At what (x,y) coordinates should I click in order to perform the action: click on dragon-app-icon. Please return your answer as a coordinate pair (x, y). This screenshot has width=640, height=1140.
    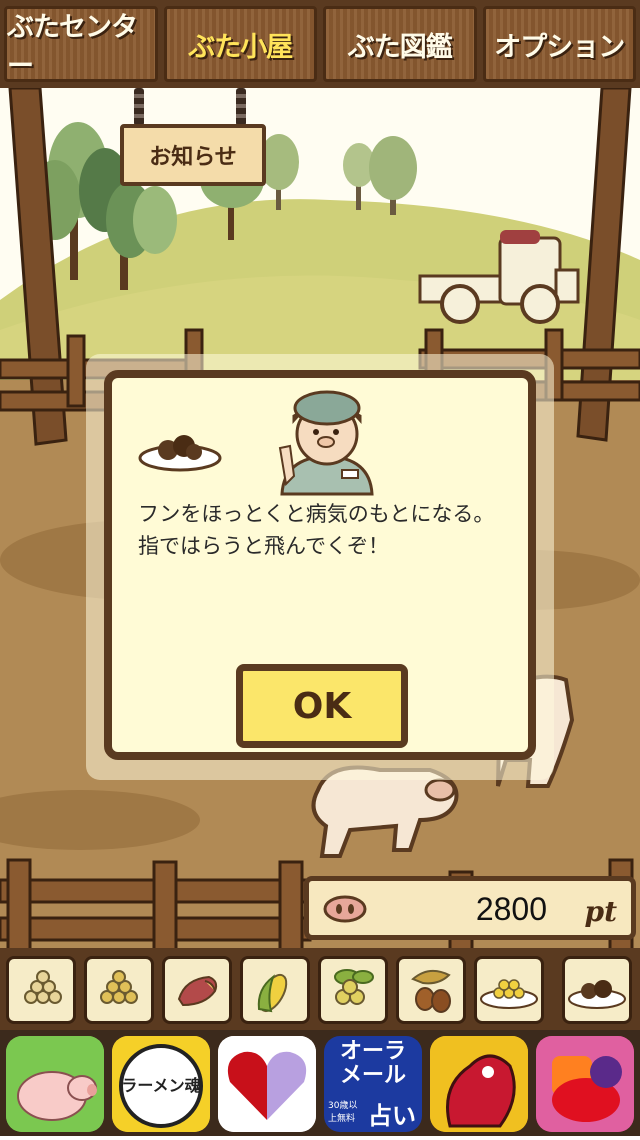
    Looking at the image, I should click on (479, 1084).